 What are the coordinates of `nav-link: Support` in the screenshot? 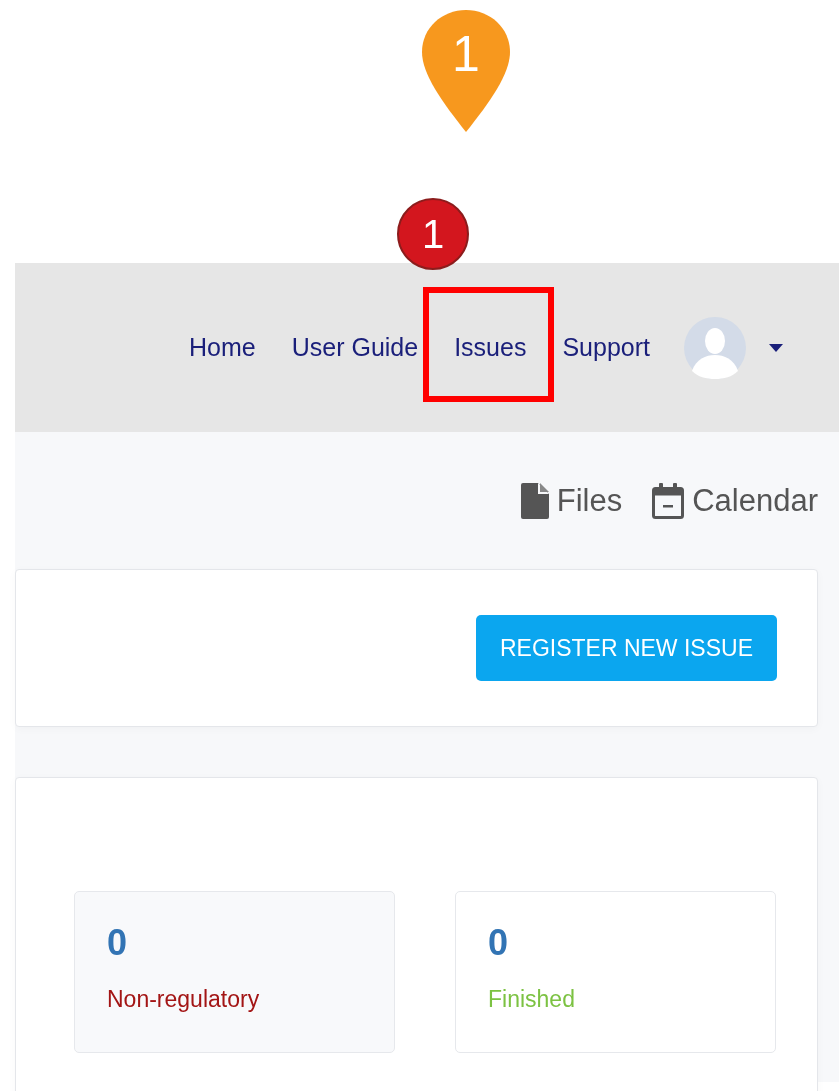 It's located at (606, 347).